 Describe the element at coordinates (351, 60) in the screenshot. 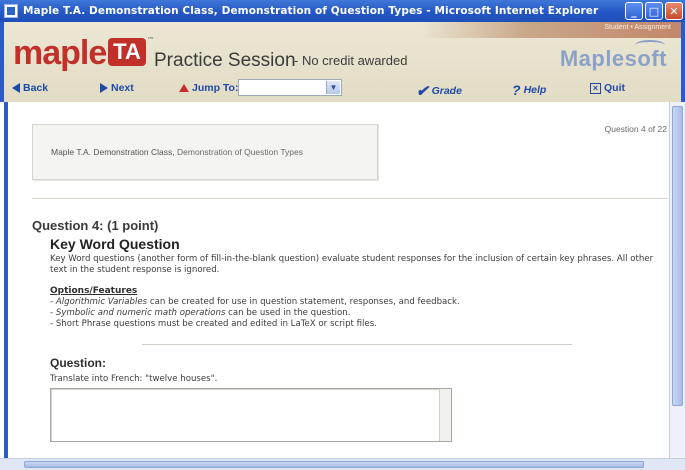

I see `session-subtitle: - No credit awarded` at that location.